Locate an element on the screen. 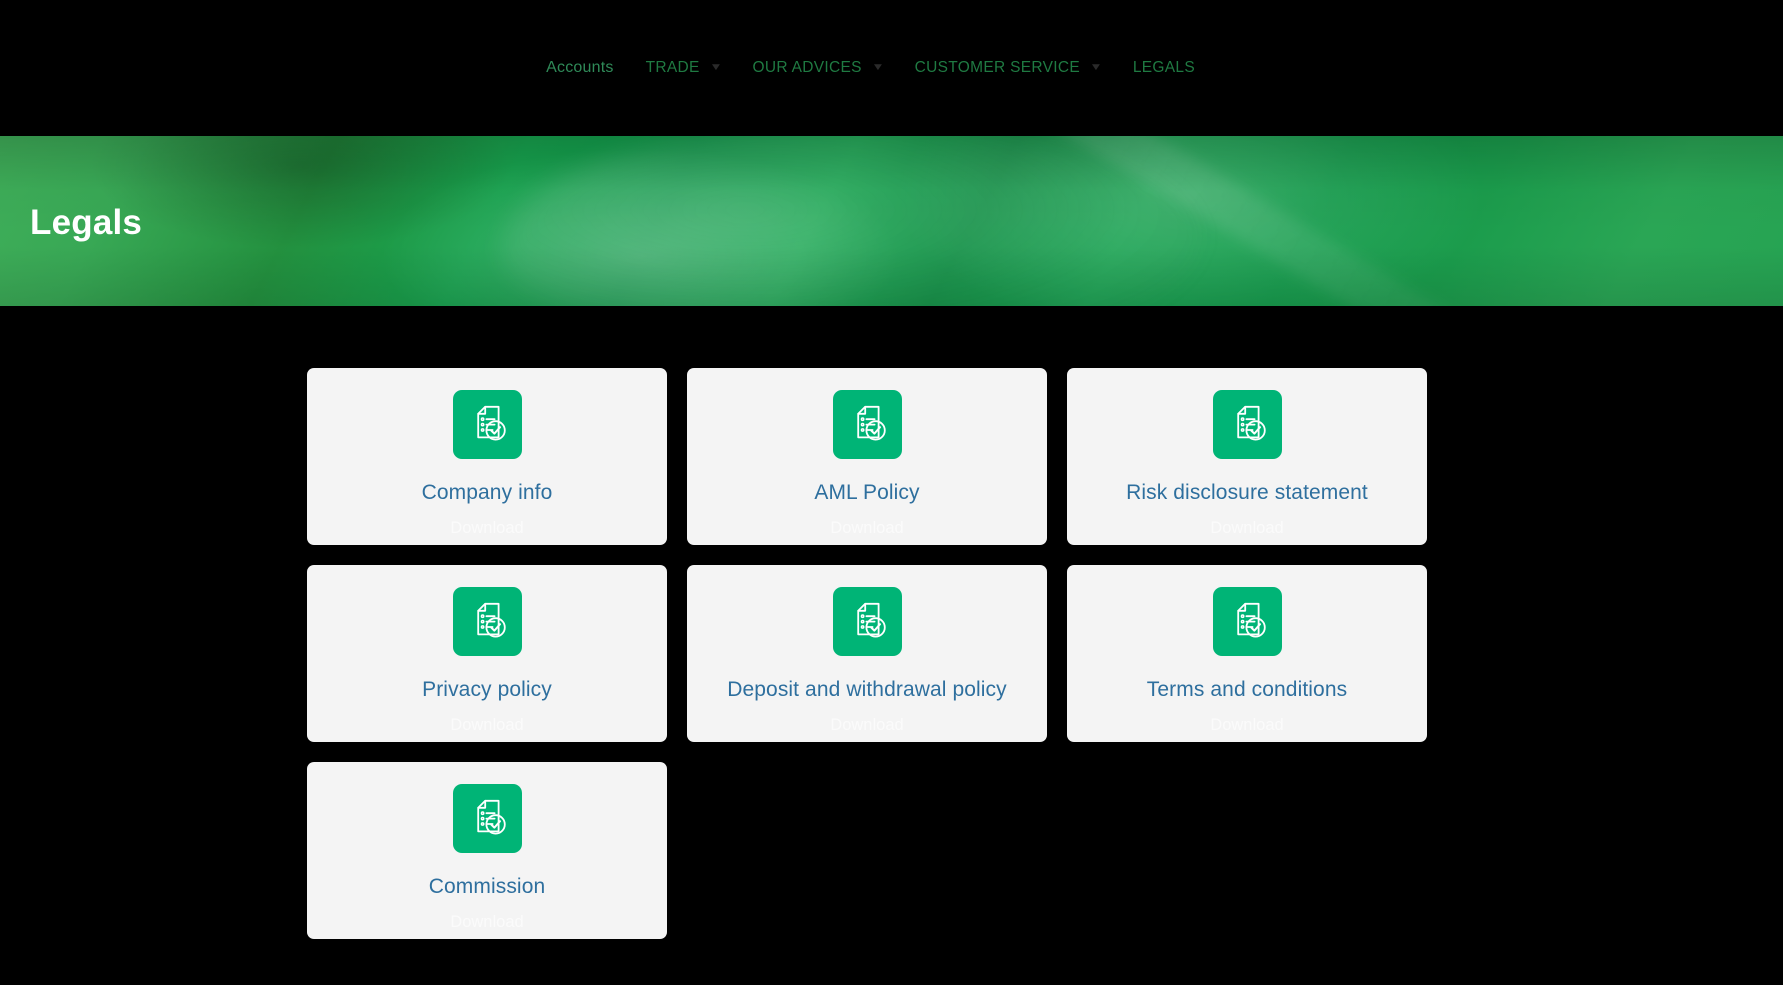  nav-item-legals: LEGALS is located at coordinates (1164, 68).